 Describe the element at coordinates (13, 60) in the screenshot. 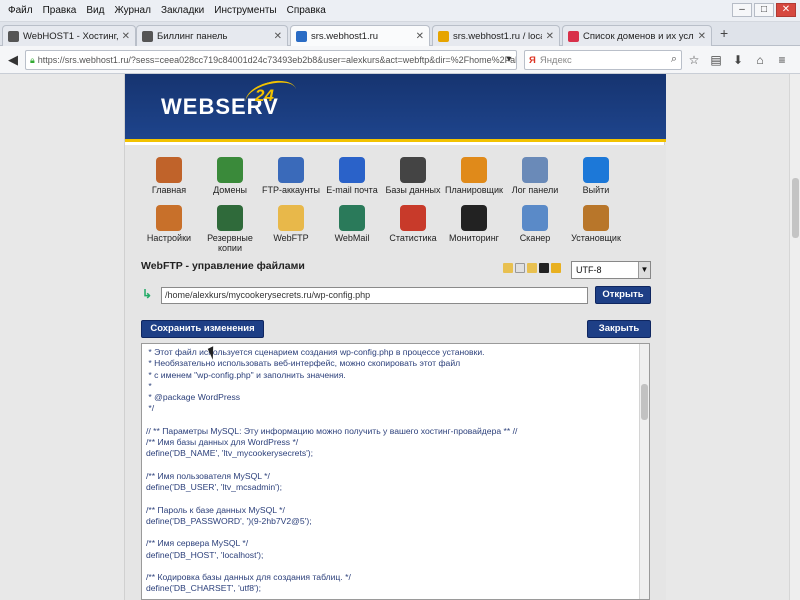

I see `back-icon: ◀` at that location.